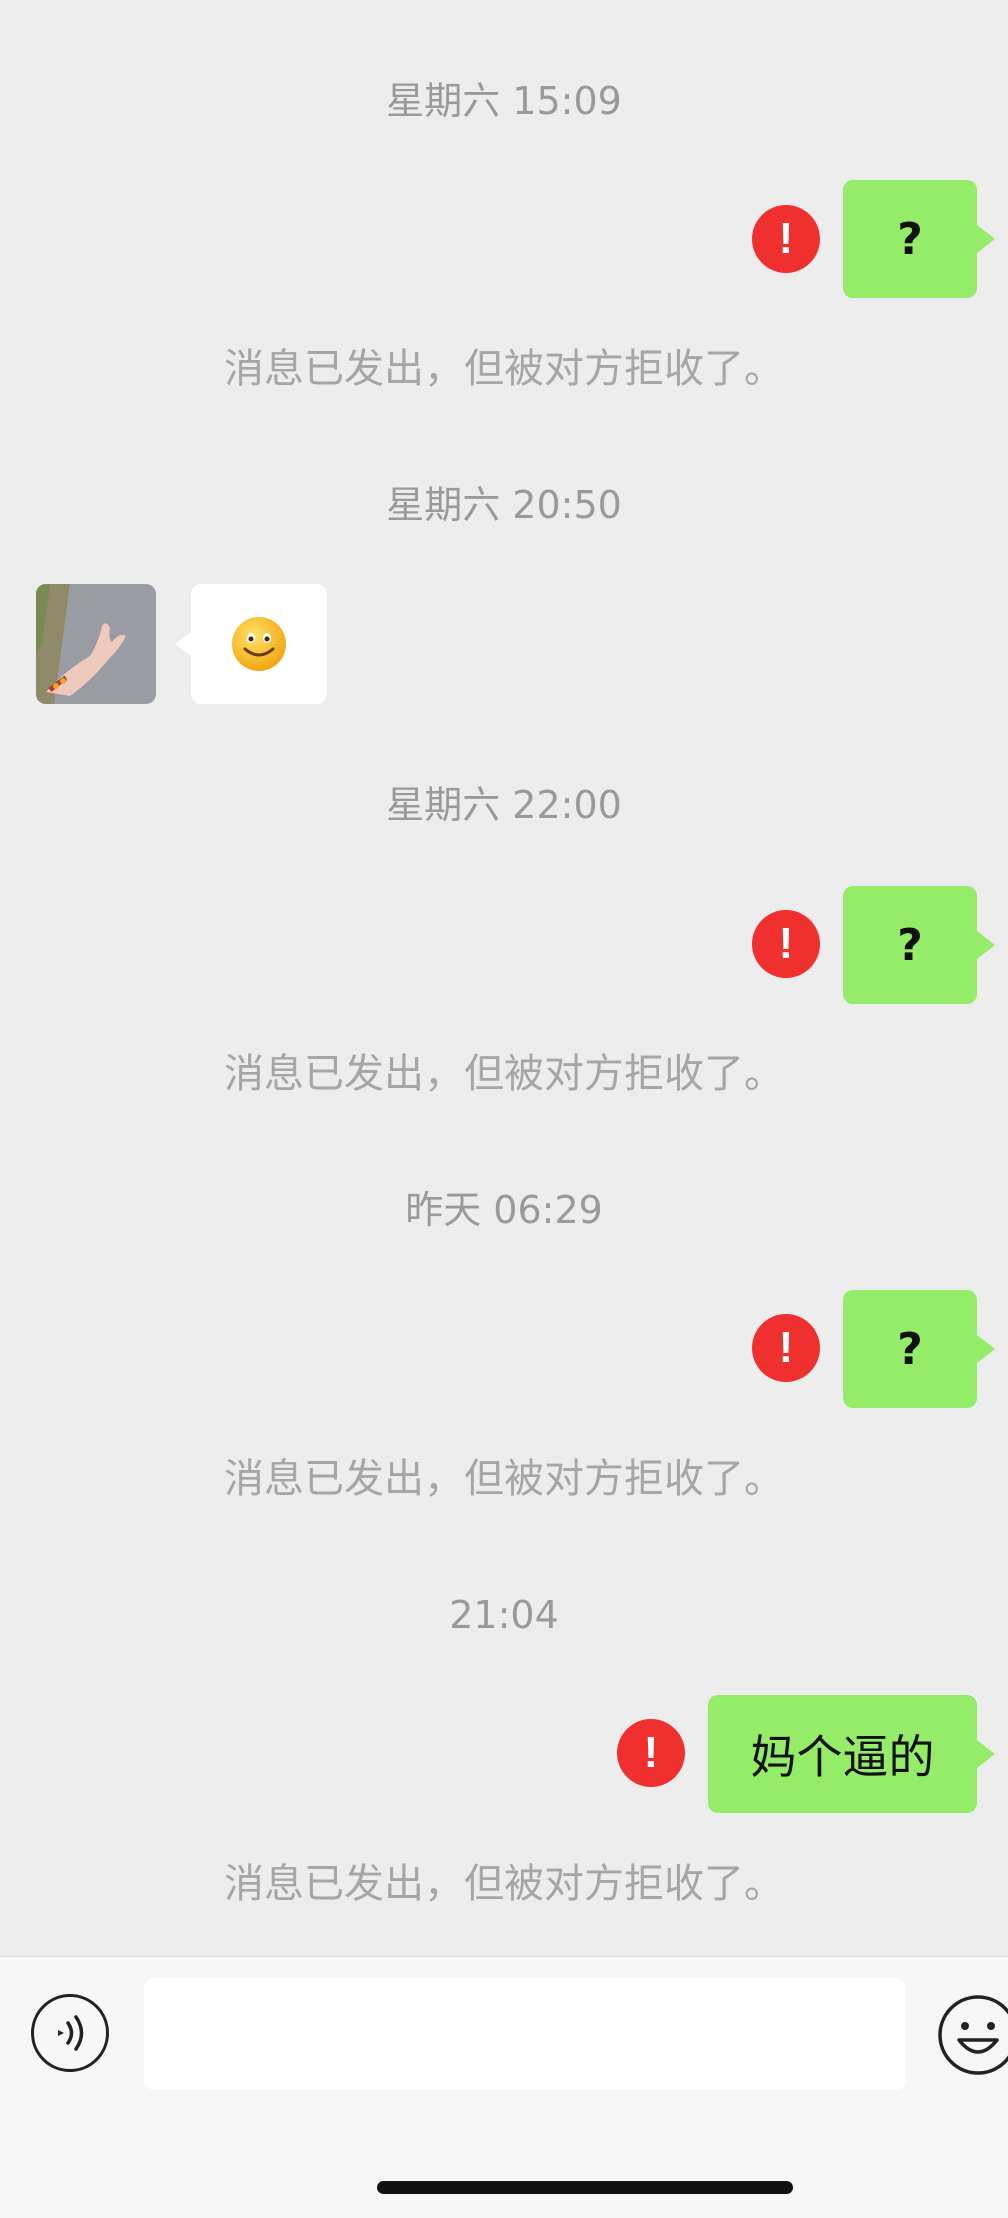  What do you see at coordinates (504, 1210) in the screenshot?
I see `timestamp: 昨天 06:29` at bounding box center [504, 1210].